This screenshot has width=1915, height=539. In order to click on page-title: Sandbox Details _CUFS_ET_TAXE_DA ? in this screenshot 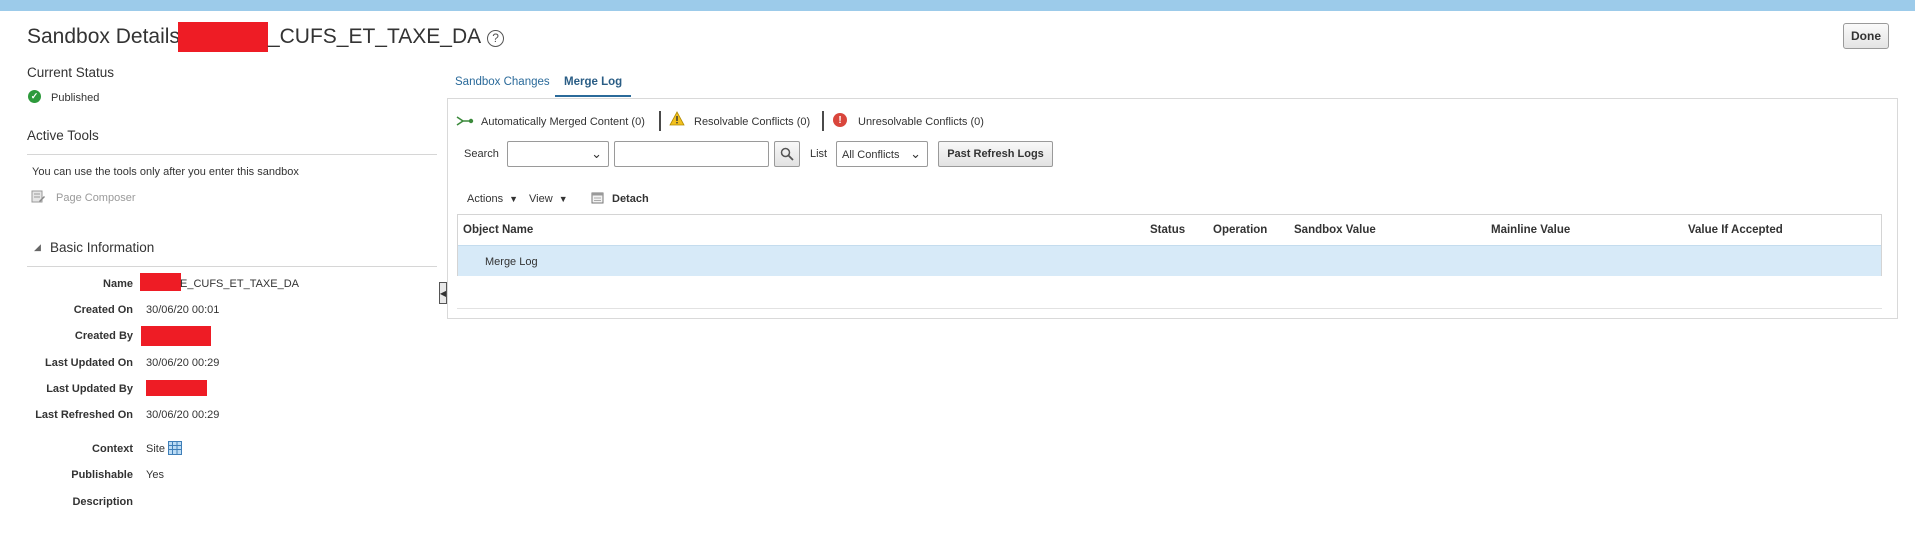, I will do `click(266, 37)`.